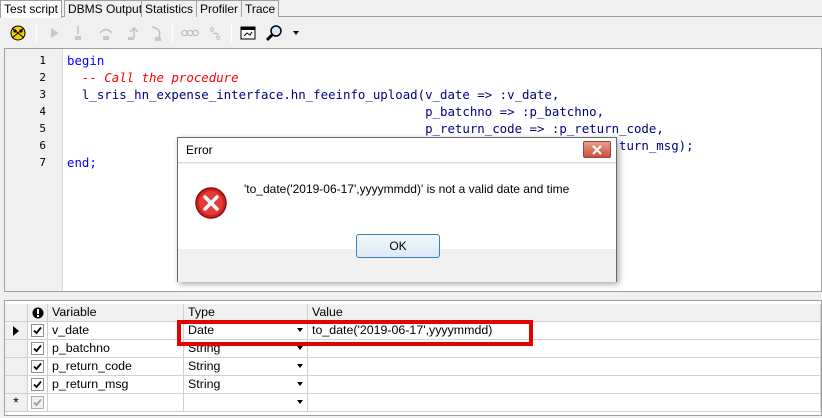  Describe the element at coordinates (190, 33) in the screenshot. I see `toggle-breakpoint-icon` at that location.